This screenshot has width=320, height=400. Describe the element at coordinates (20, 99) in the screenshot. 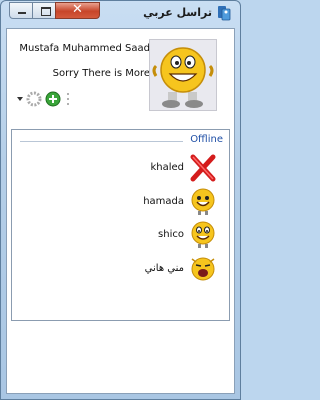

I see `dropdown-arrow-icon` at that location.